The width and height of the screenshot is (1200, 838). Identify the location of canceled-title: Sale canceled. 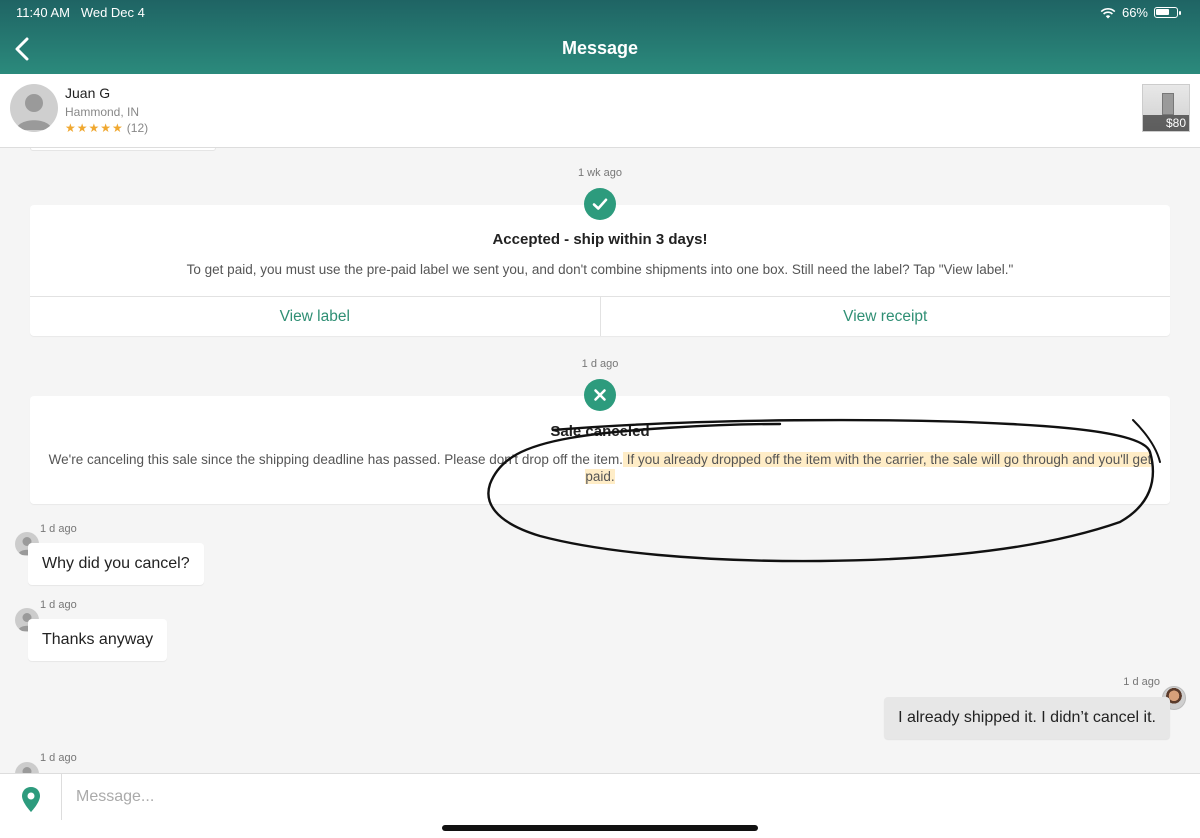
(600, 431).